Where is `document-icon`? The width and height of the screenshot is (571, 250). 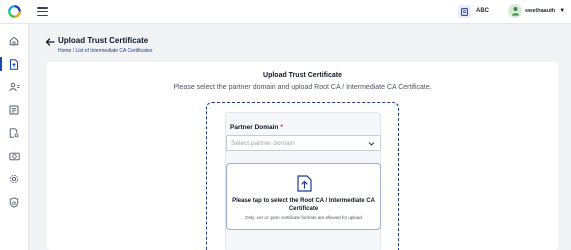
document-icon is located at coordinates (464, 11).